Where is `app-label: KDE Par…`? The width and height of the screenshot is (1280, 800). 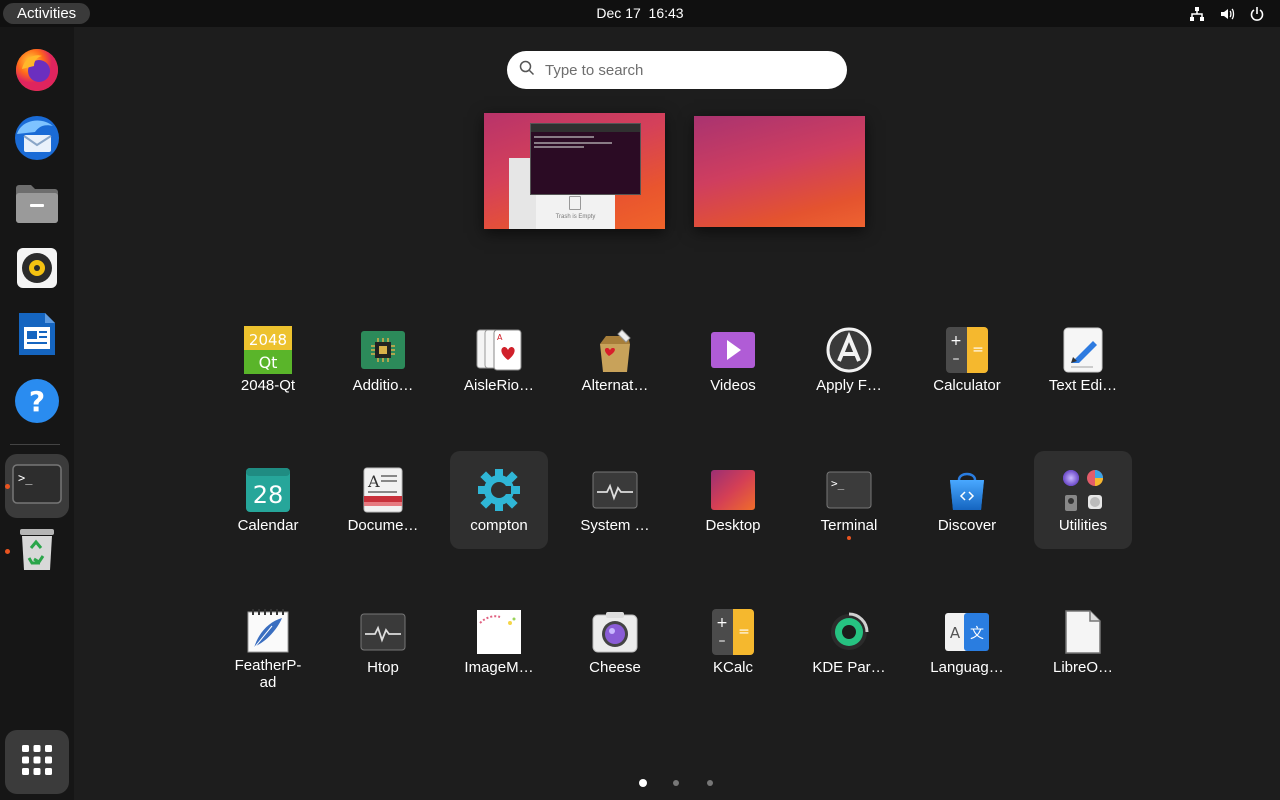 app-label: KDE Par… is located at coordinates (849, 667).